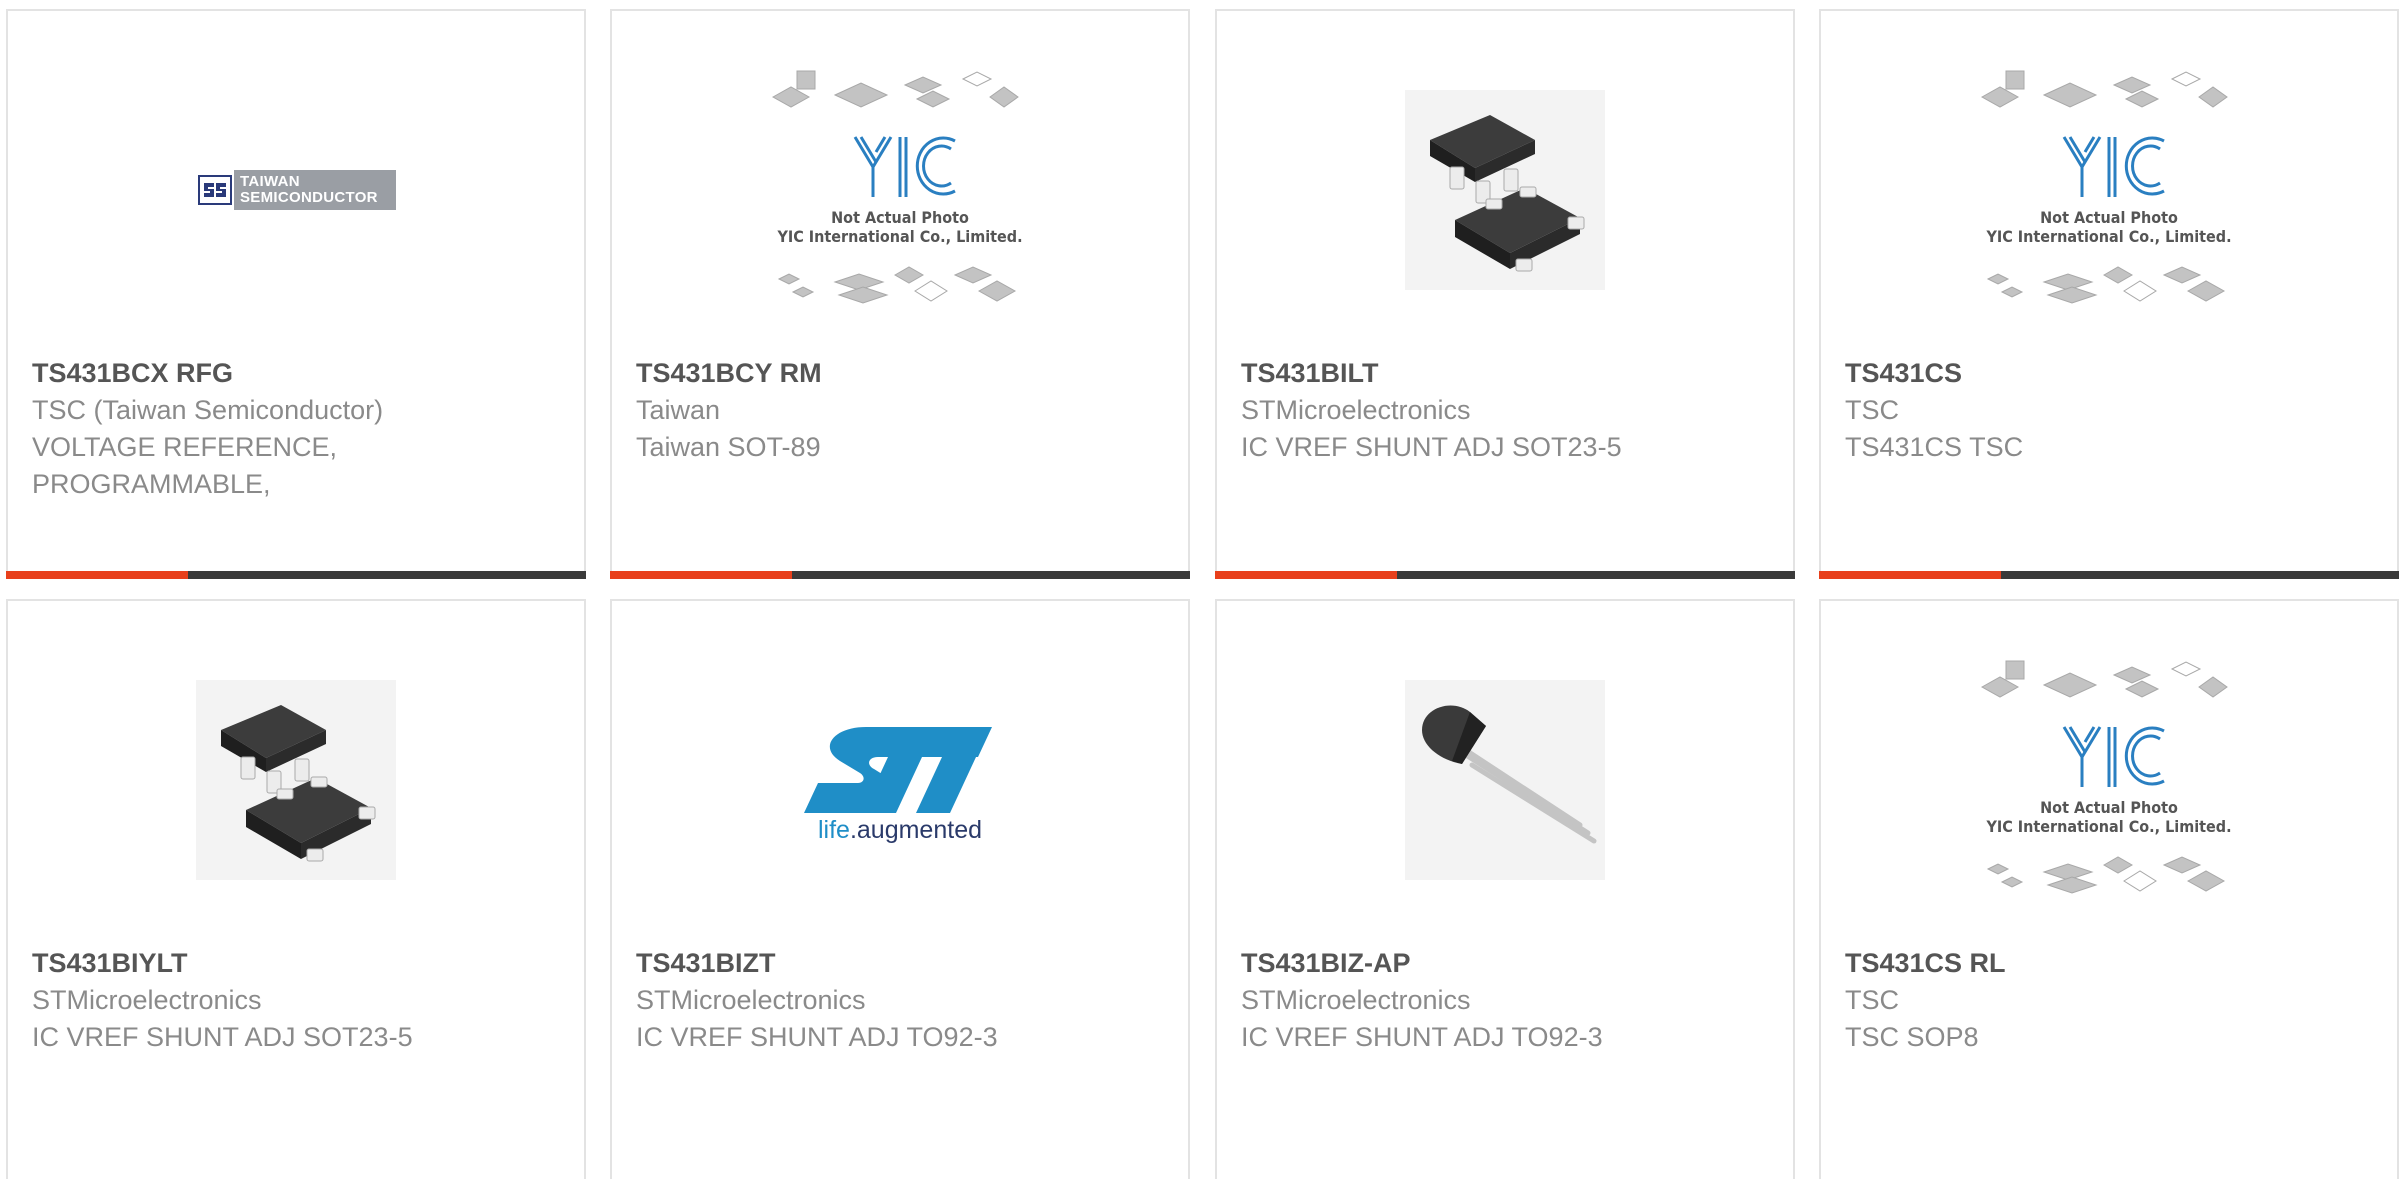  What do you see at coordinates (185, 465) in the screenshot?
I see `description: VOLTAGE REFERENCE, PROGRAMMABLE,` at bounding box center [185, 465].